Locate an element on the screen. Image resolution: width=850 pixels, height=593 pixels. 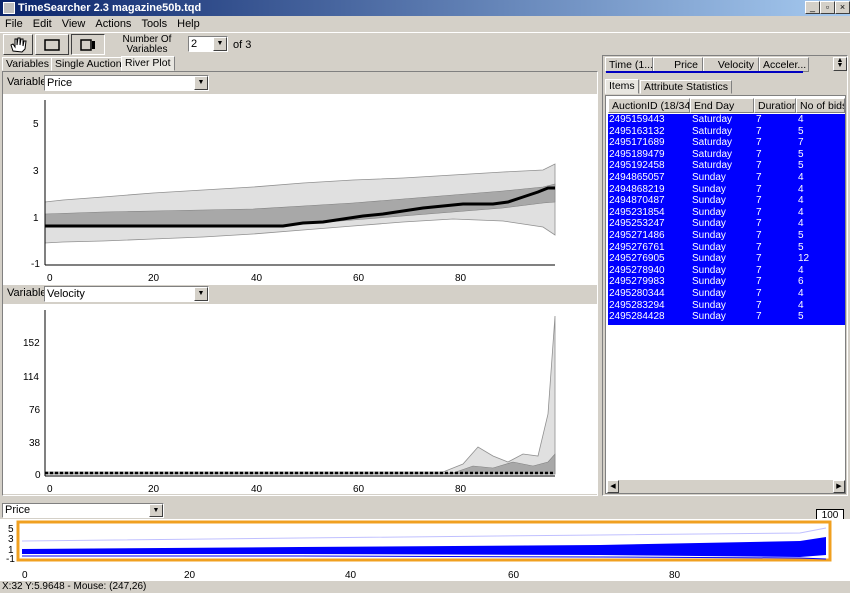
table-cell: 2495159443 is located at coordinates (637, 119).